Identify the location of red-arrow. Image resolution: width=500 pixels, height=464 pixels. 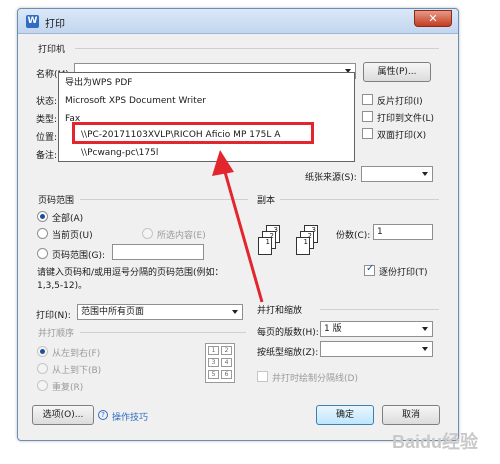
(238, 226).